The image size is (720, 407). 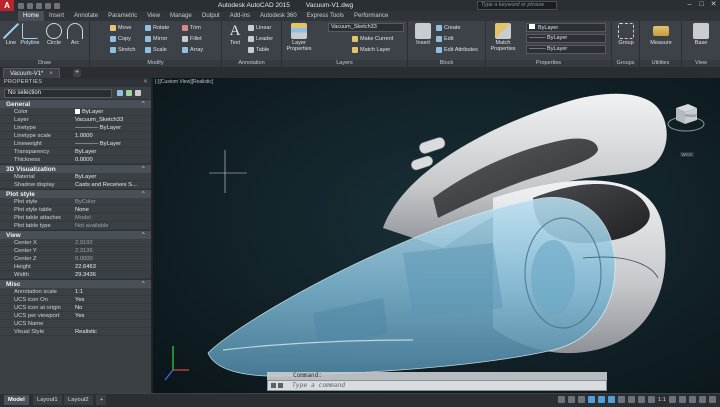 I want to click on property-row: Plot table type Not available, so click(x=75, y=226).